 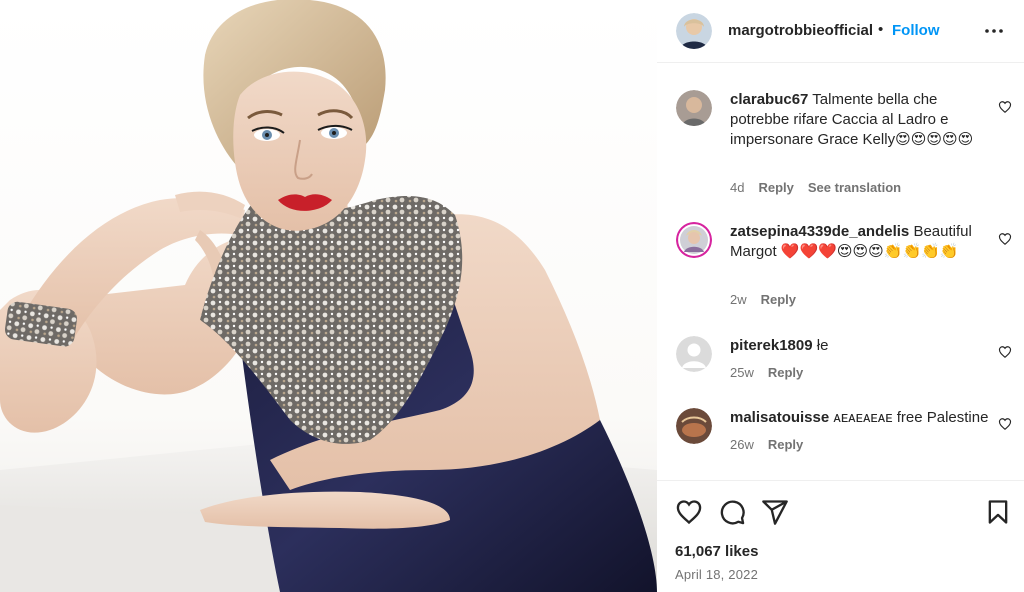 What do you see at coordinates (998, 512) in the screenshot?
I see `save-bookmark-icon` at bounding box center [998, 512].